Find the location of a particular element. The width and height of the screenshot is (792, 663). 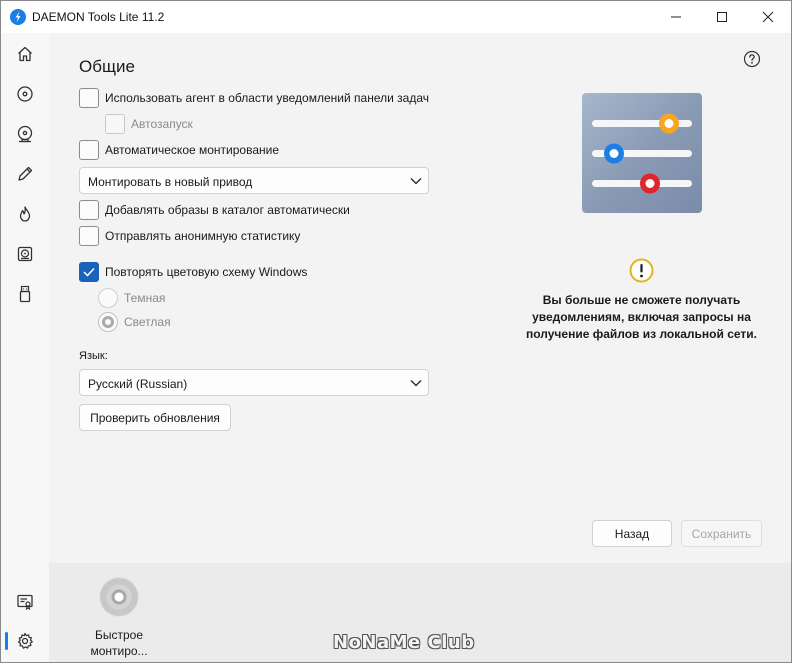

theme-dark-radio-row: Темная is located at coordinates (131, 298).